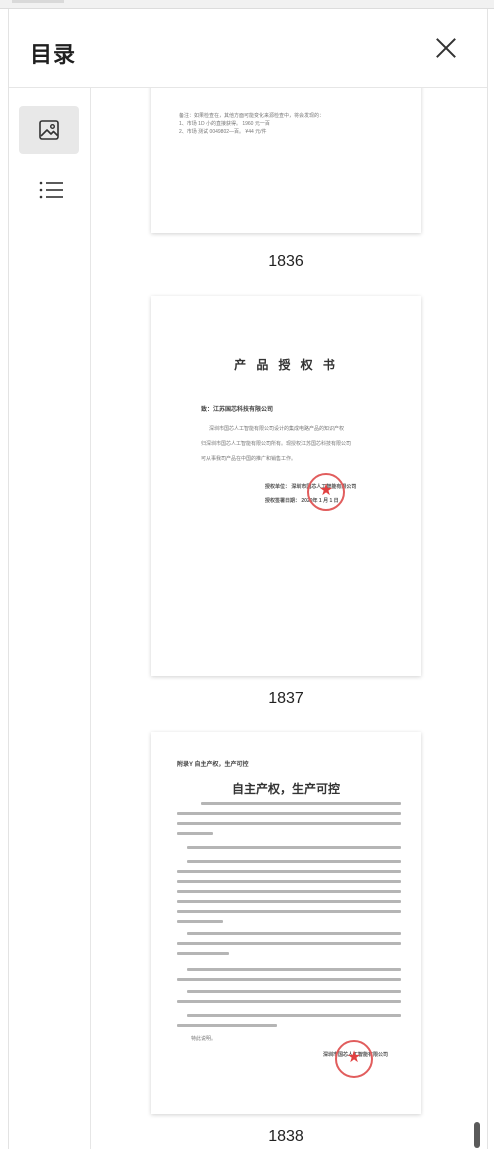 The height and width of the screenshot is (1149, 494). What do you see at coordinates (237, 410) in the screenshot?
I see `document-recipient: 致：江苏国芯科技有限公司` at bounding box center [237, 410].